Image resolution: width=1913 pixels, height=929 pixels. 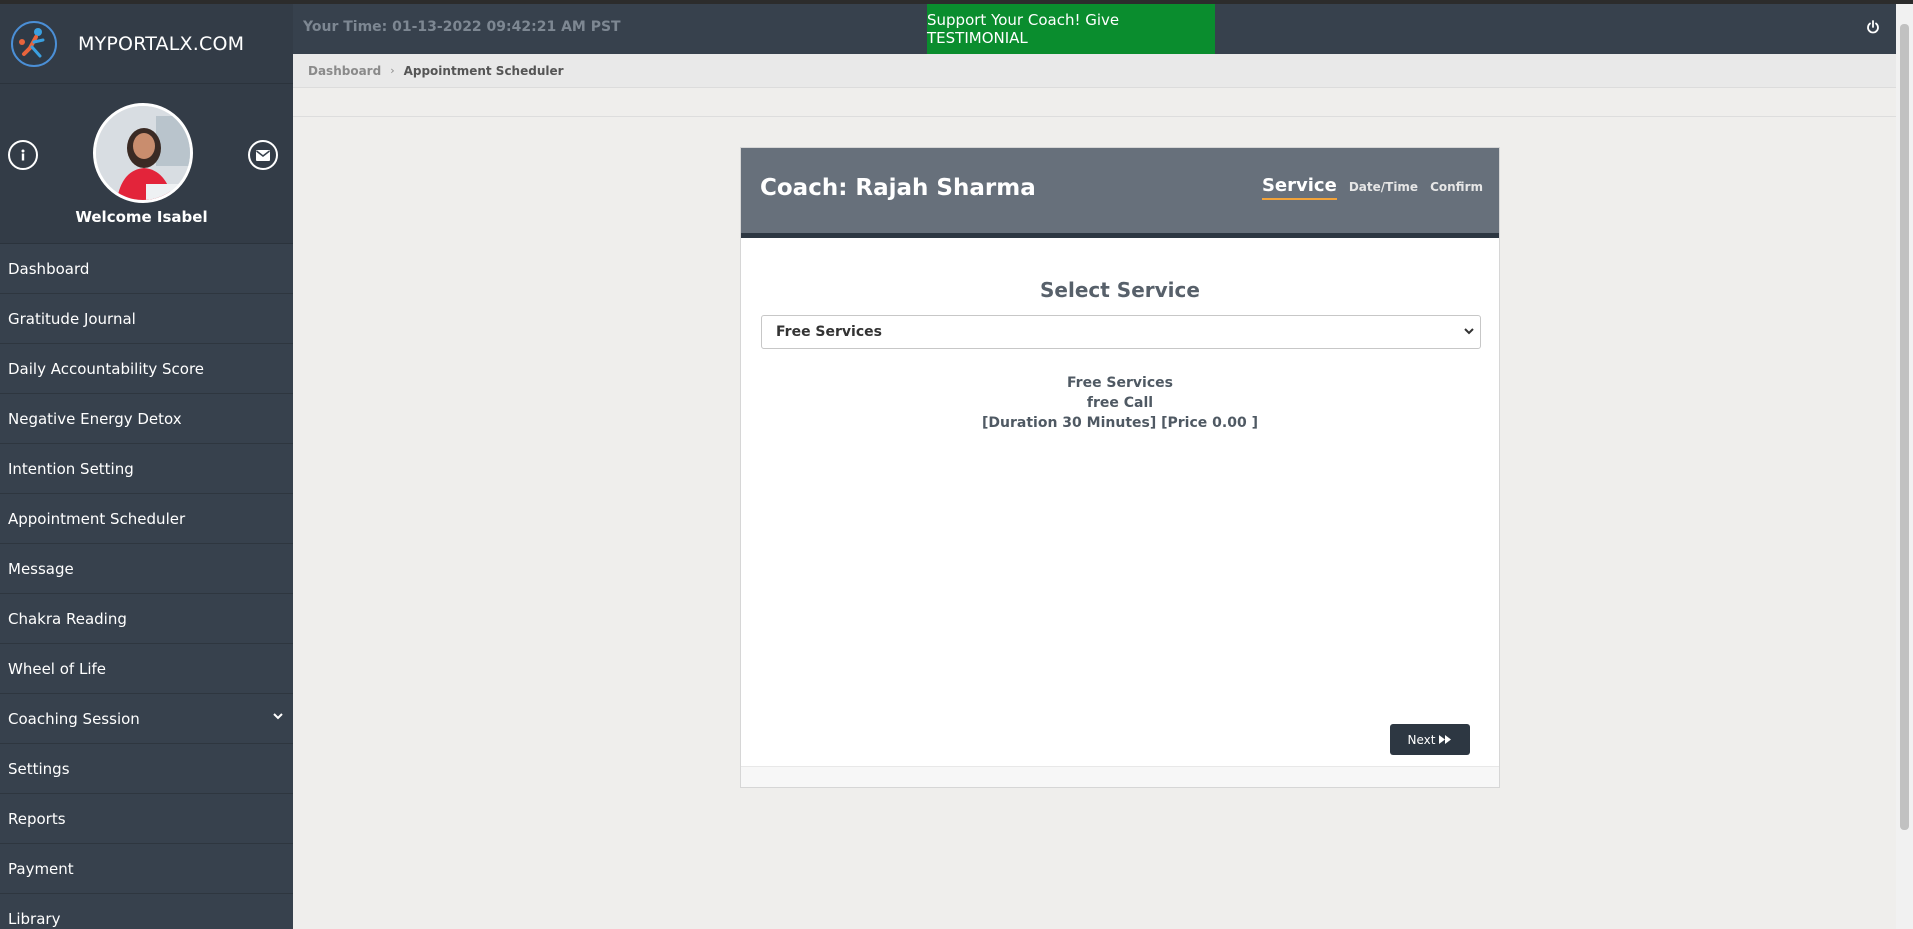 What do you see at coordinates (1120, 383) in the screenshot?
I see `service-category: Free Services` at bounding box center [1120, 383].